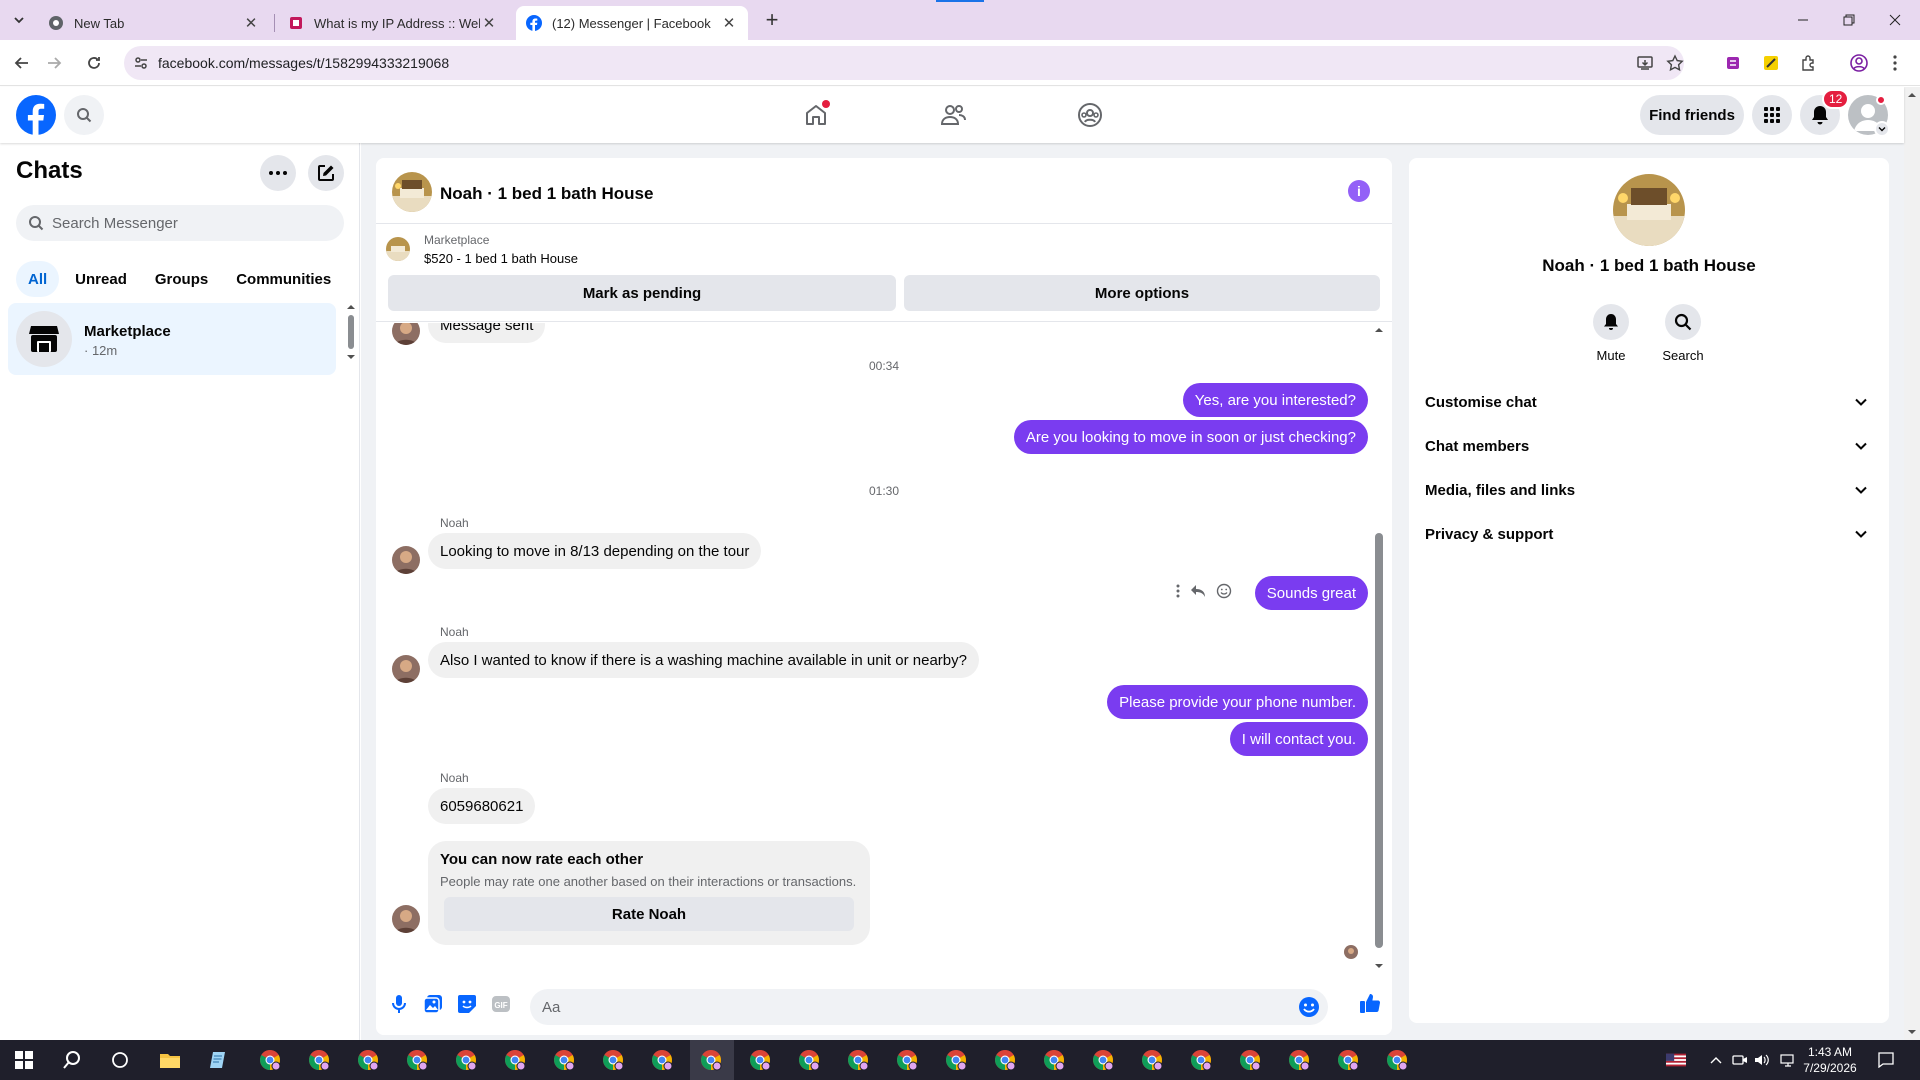 The width and height of the screenshot is (1920, 1080). Describe the element at coordinates (1311, 593) in the screenshot. I see `message-bubble-outgoing: Sounds great` at that location.